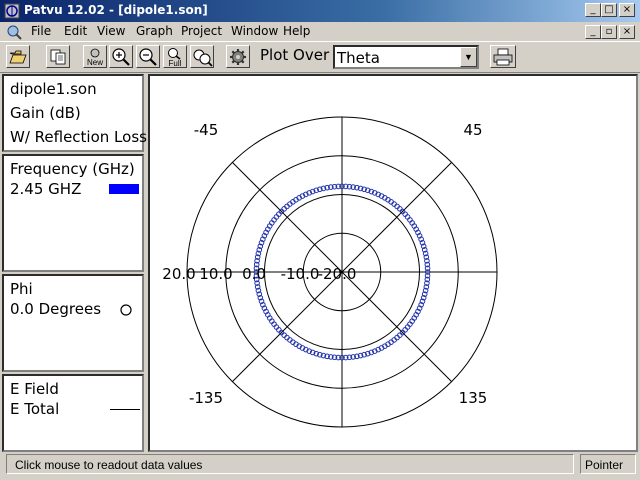 The width and height of the screenshot is (640, 480). I want to click on settings-button, so click(238, 56).